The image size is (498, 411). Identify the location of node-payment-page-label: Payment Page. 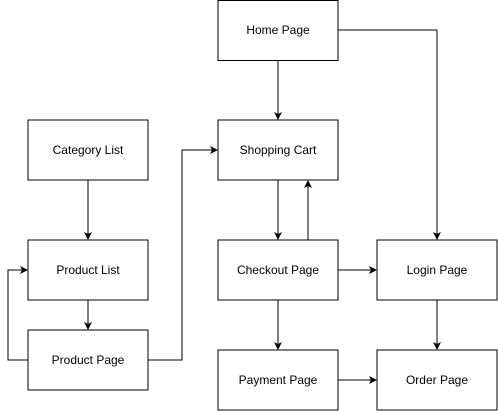
(278, 380).